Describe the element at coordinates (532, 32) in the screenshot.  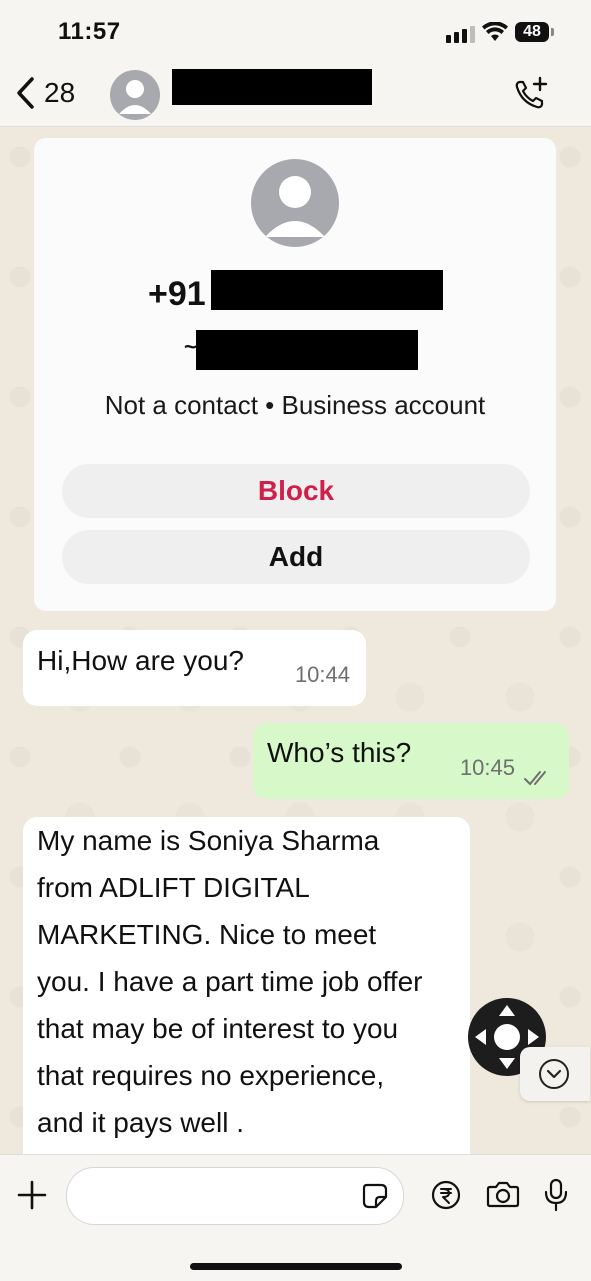
I see `battery-icon: 48` at that location.